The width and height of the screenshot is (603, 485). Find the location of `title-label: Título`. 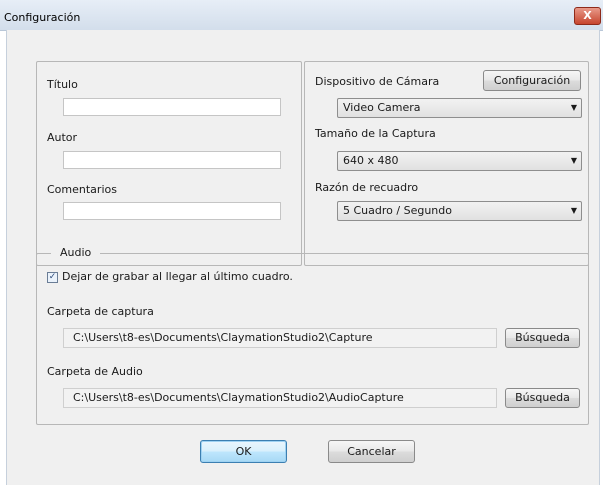

title-label: Título is located at coordinates (62, 84).